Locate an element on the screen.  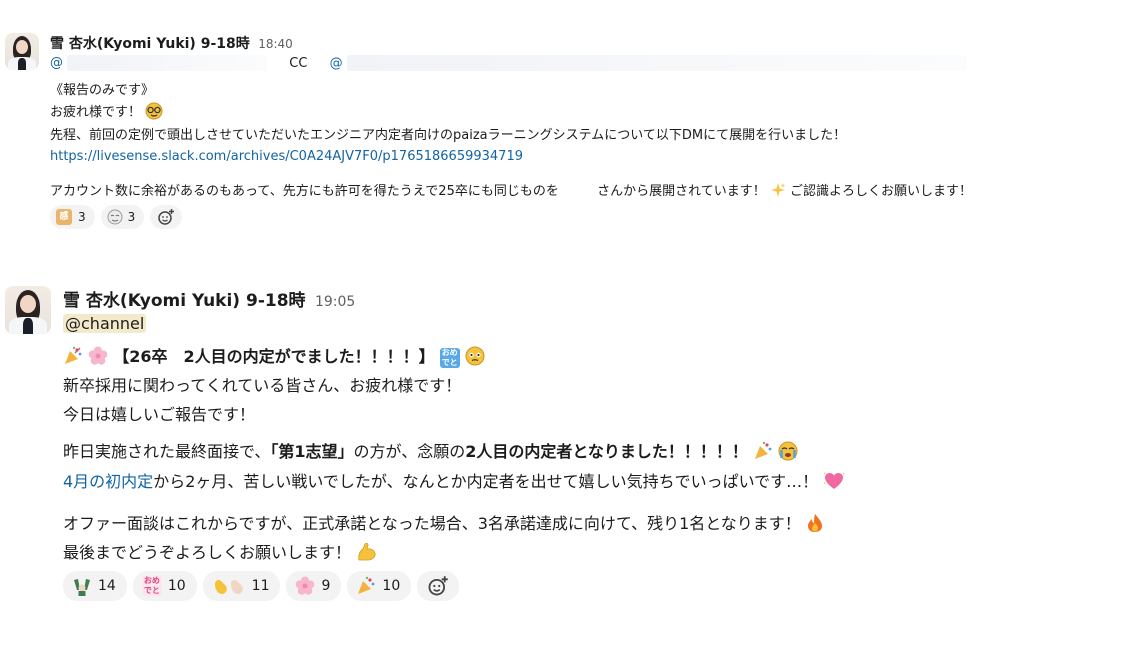
cc-label: CC is located at coordinates (298, 63).